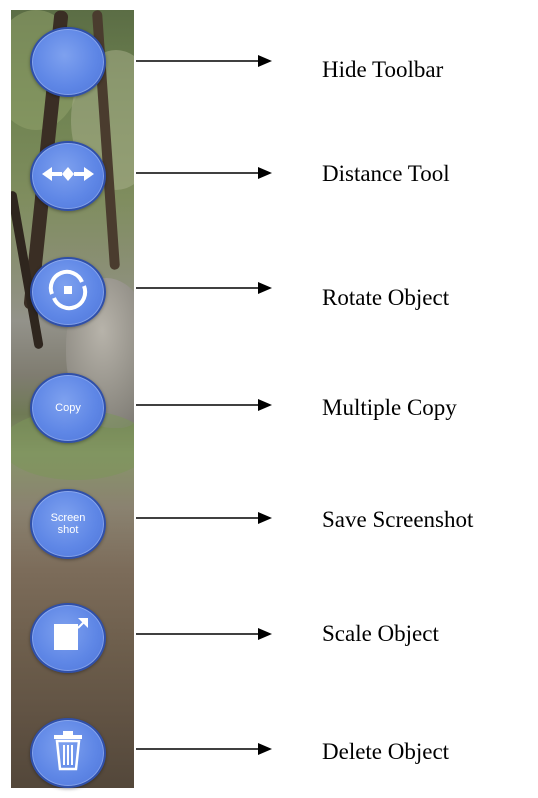 The height and width of the screenshot is (798, 538). I want to click on screenshot-button-text: Screen shot, so click(68, 524).